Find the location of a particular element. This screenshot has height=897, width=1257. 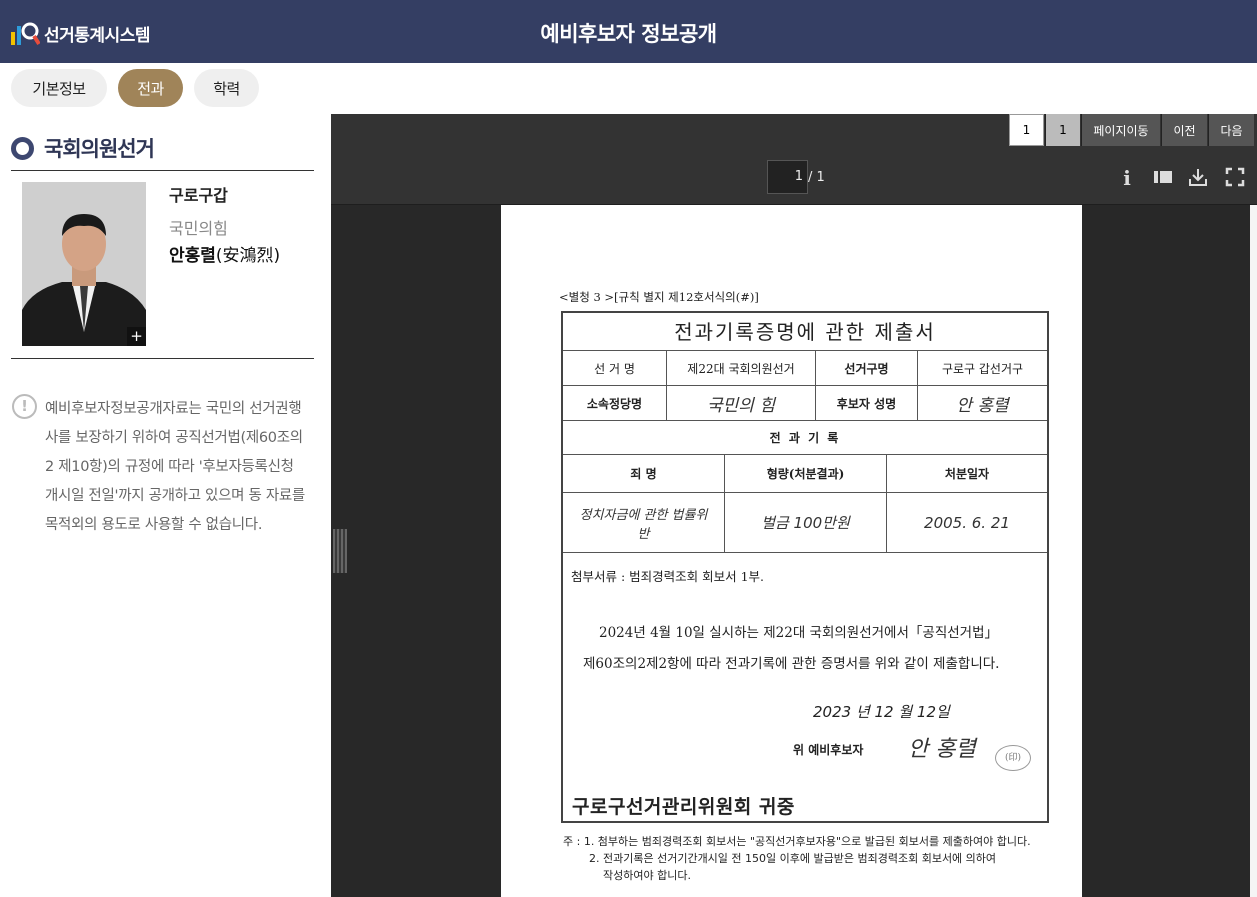

page-title: 예비후보자 정보공개 is located at coordinates (628, 34).